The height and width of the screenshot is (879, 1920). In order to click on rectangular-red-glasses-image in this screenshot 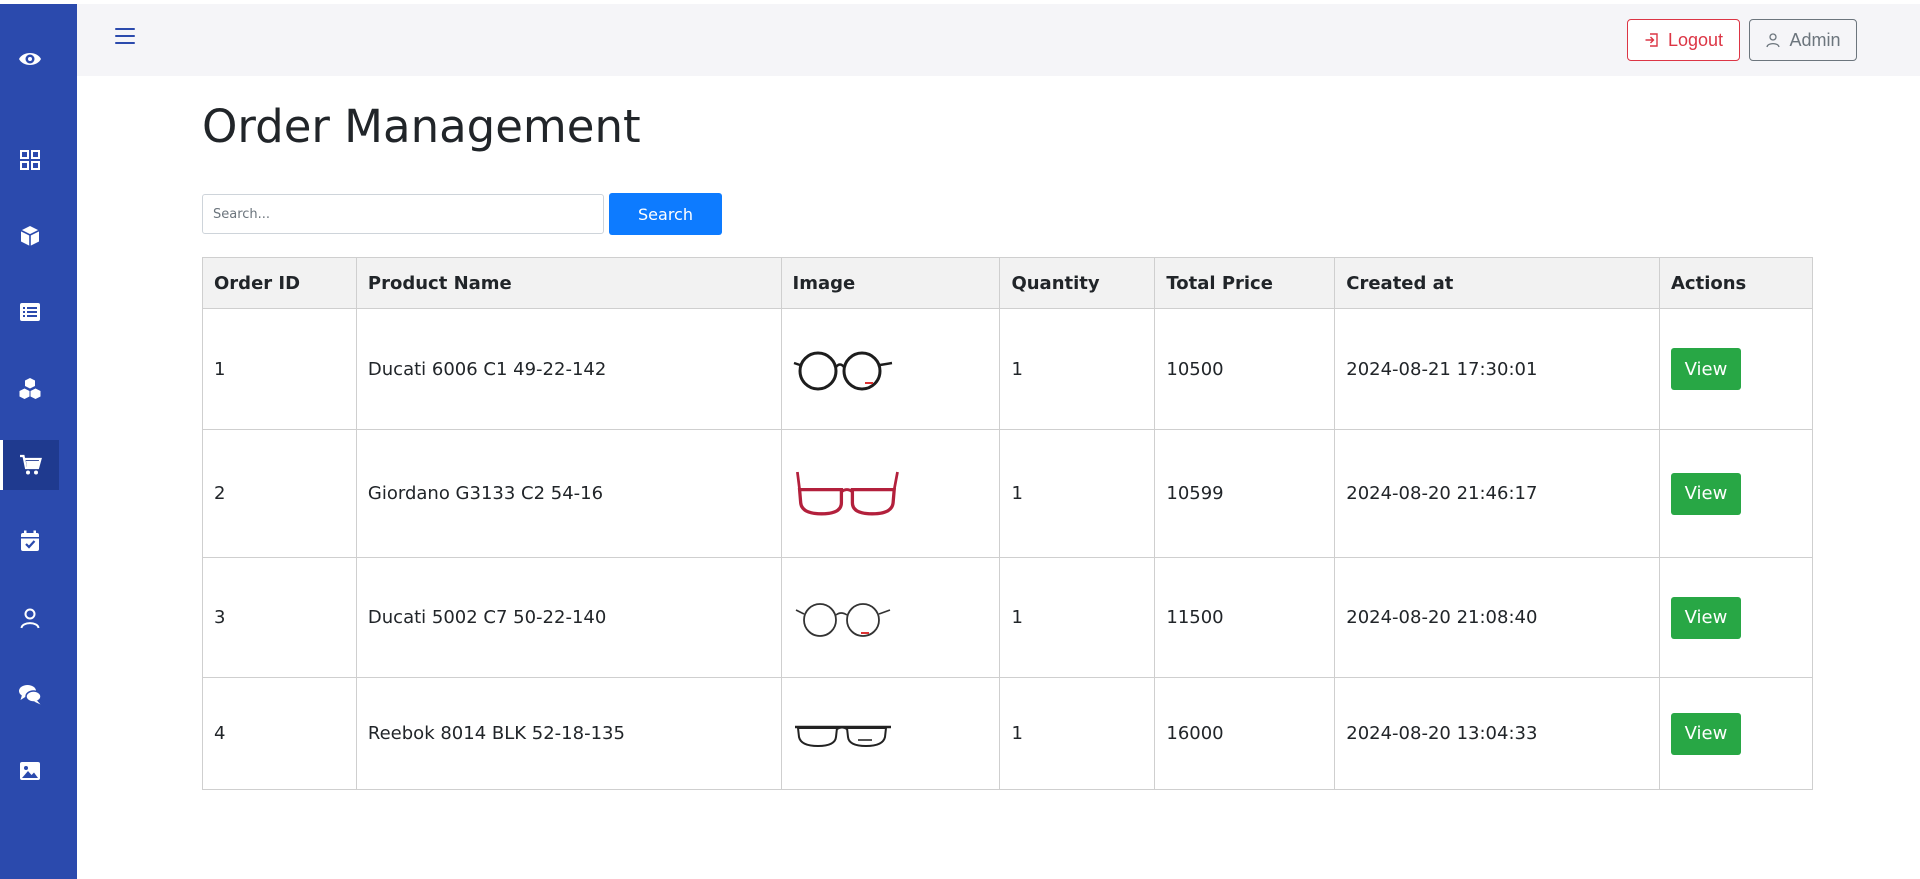, I will do `click(847, 493)`.